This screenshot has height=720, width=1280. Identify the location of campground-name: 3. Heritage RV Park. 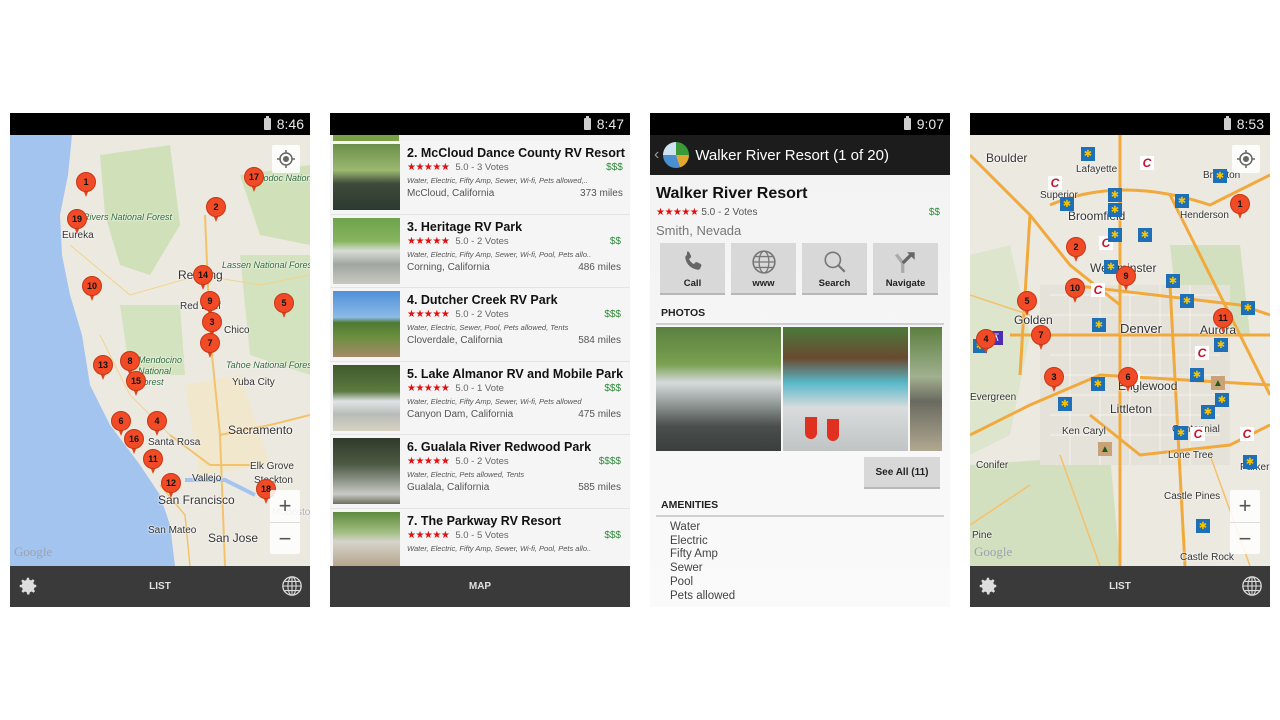
(465, 226).